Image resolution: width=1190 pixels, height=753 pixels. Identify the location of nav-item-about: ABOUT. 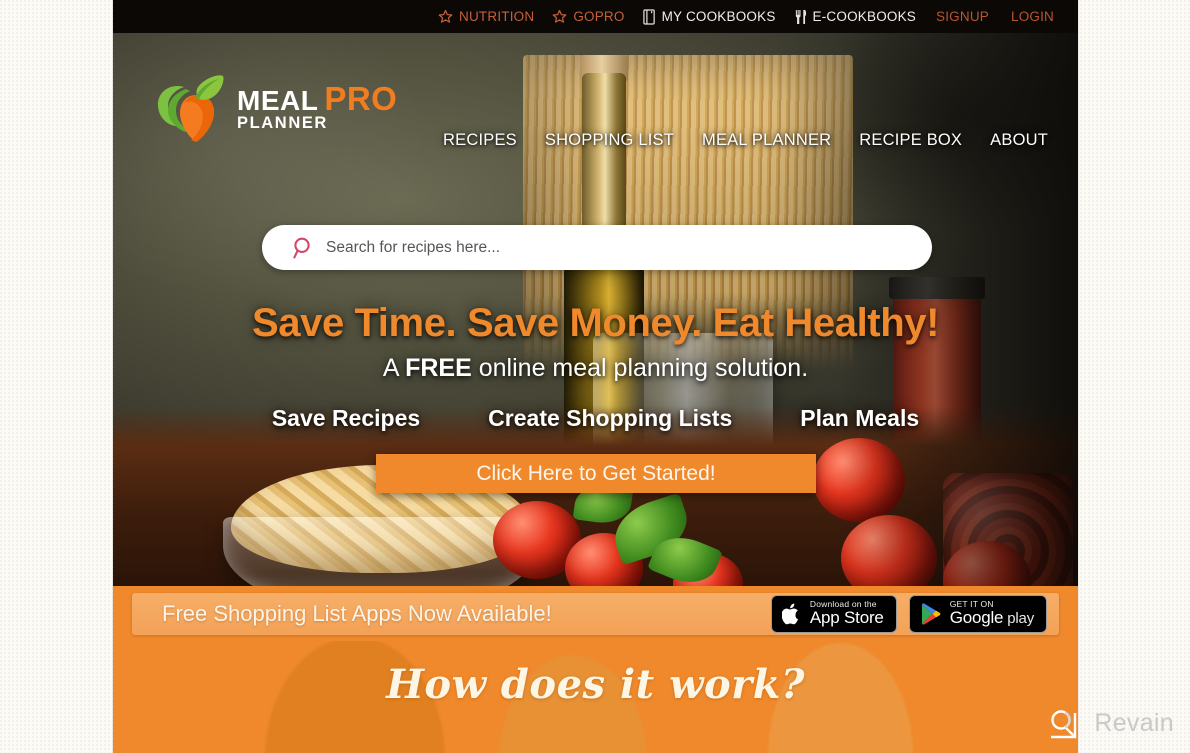
(1019, 140).